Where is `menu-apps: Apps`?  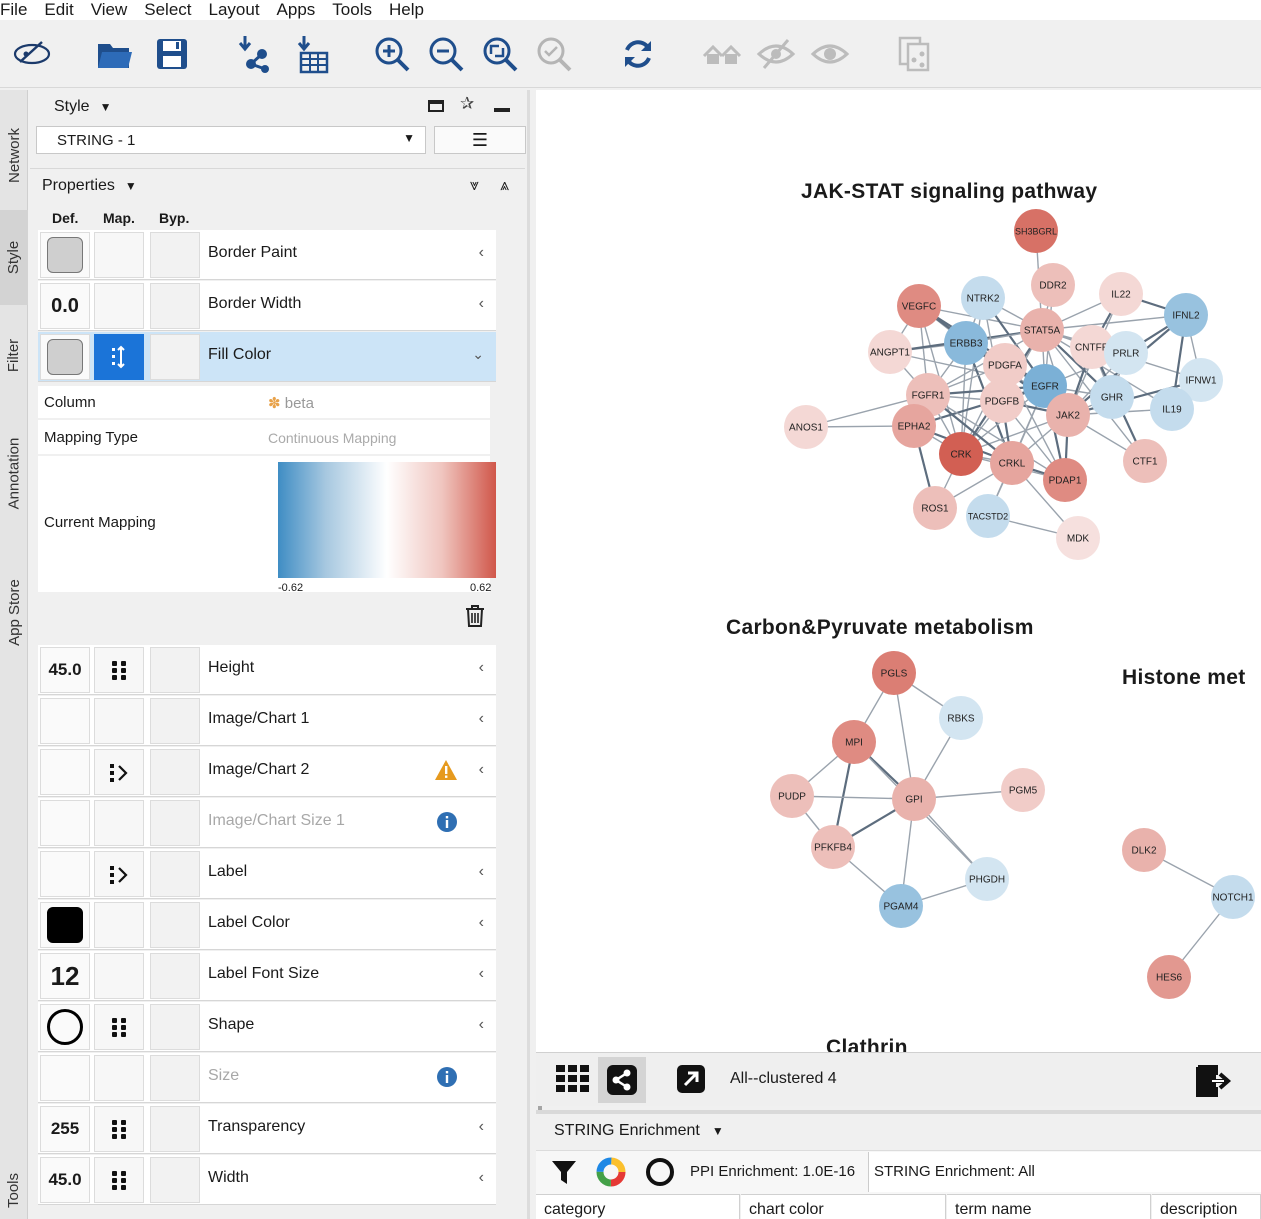 menu-apps: Apps is located at coordinates (301, 10).